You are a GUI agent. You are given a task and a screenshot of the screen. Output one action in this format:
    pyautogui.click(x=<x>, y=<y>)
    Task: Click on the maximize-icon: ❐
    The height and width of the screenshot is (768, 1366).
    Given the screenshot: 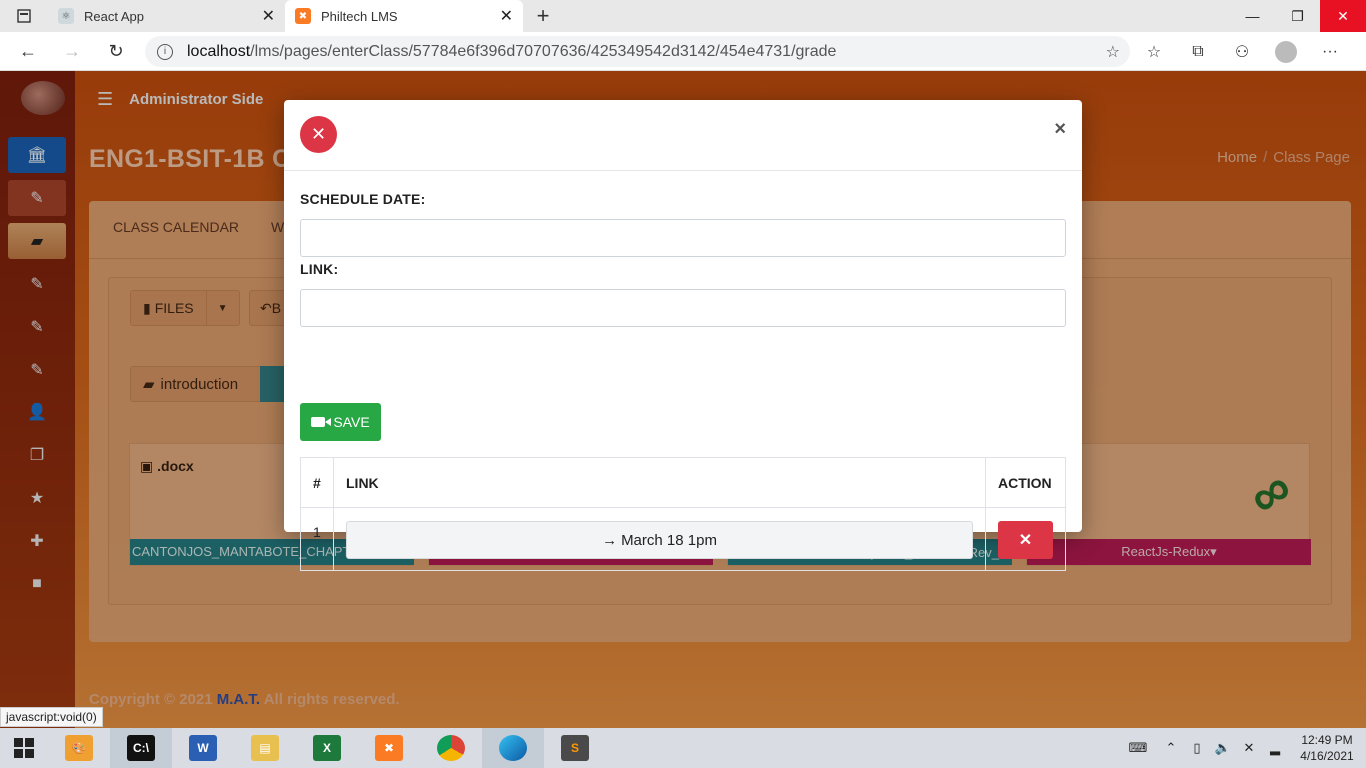 What is the action you would take?
    pyautogui.click(x=1297, y=16)
    